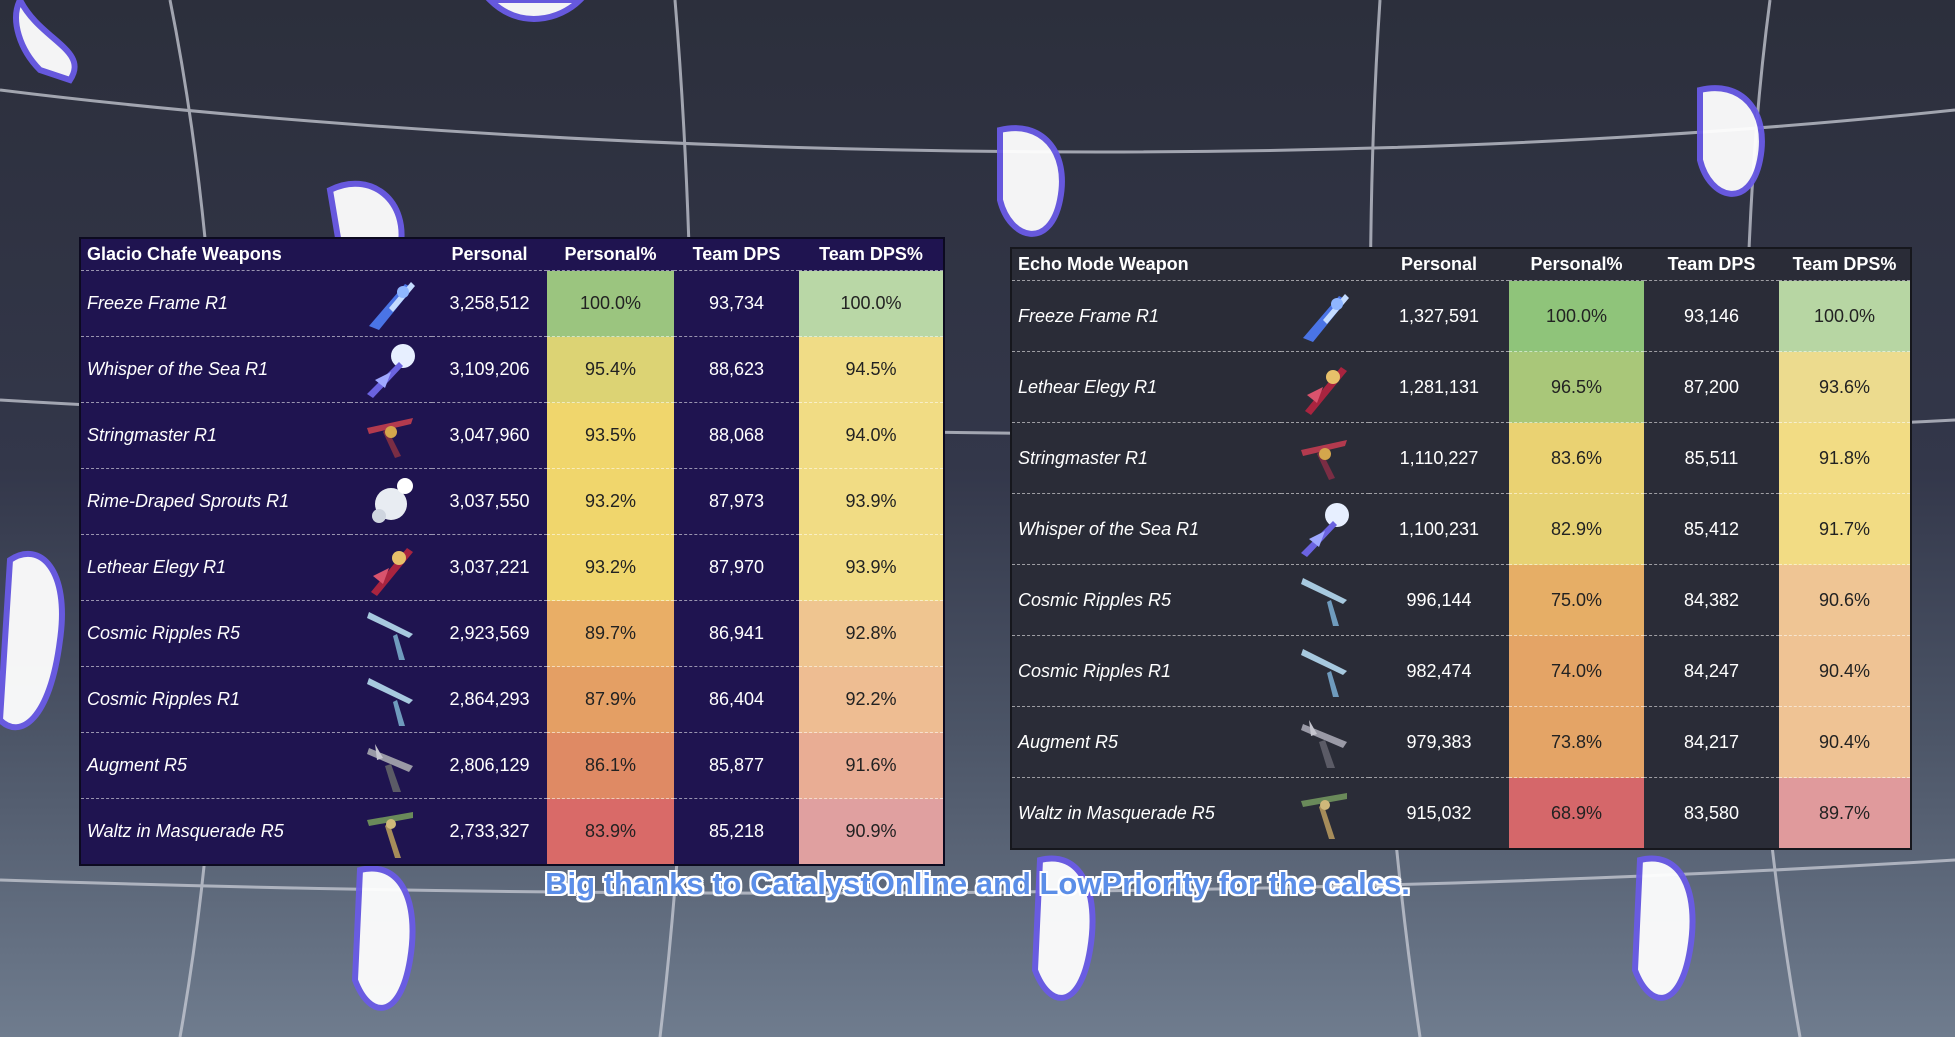 The height and width of the screenshot is (1037, 1955). What do you see at coordinates (871, 435) in the screenshot?
I see `team-dps-pct: 94.0%` at bounding box center [871, 435].